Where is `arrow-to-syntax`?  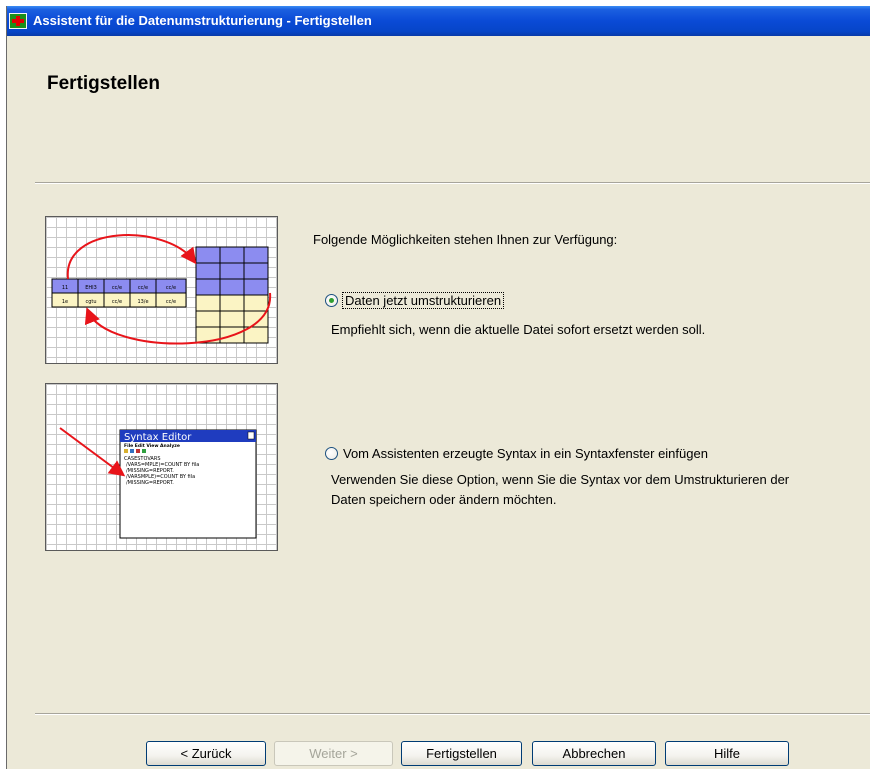 arrow-to-syntax is located at coordinates (92, 452).